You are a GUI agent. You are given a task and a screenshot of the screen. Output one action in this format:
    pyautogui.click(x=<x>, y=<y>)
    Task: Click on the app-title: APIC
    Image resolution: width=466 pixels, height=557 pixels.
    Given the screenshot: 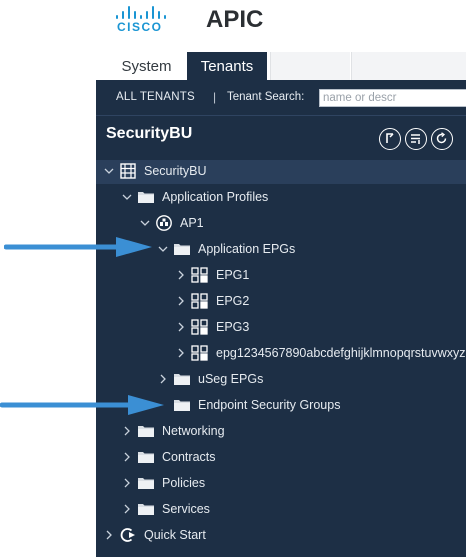 What is the action you would take?
    pyautogui.click(x=235, y=19)
    